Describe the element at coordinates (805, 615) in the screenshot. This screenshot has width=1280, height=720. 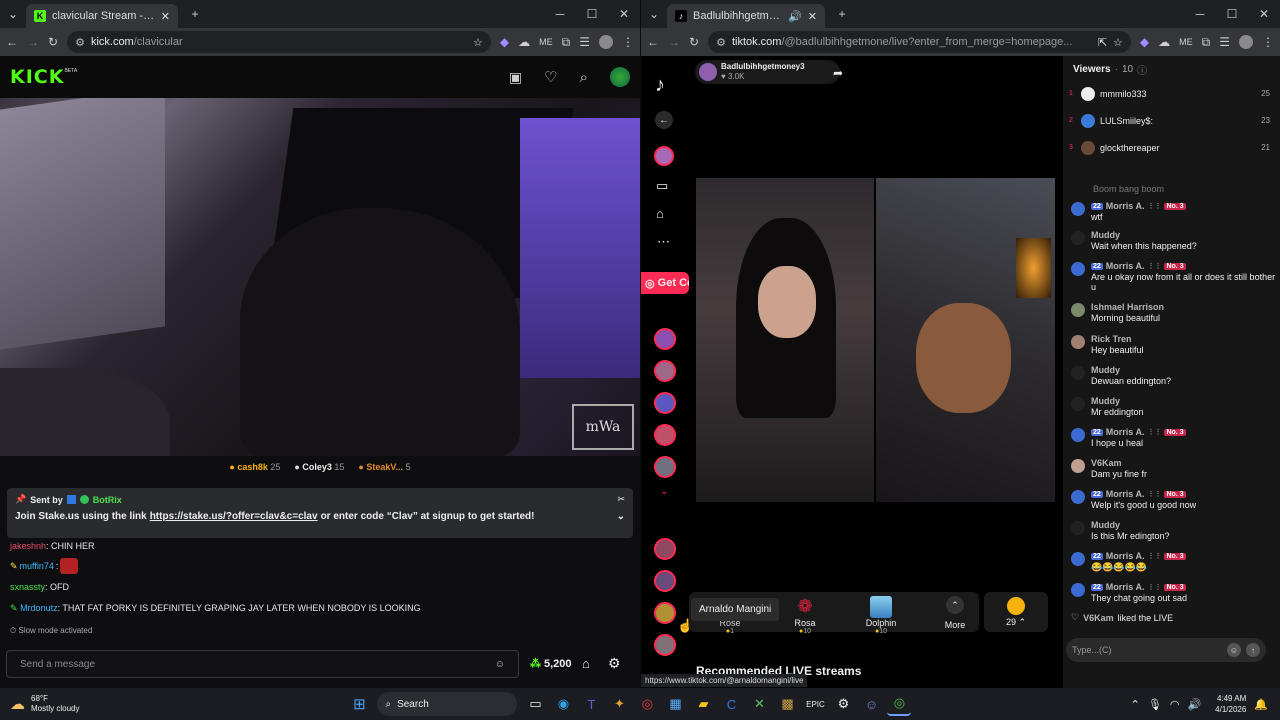
I see `gift-rosa: ❁ Rosa ●10` at that location.